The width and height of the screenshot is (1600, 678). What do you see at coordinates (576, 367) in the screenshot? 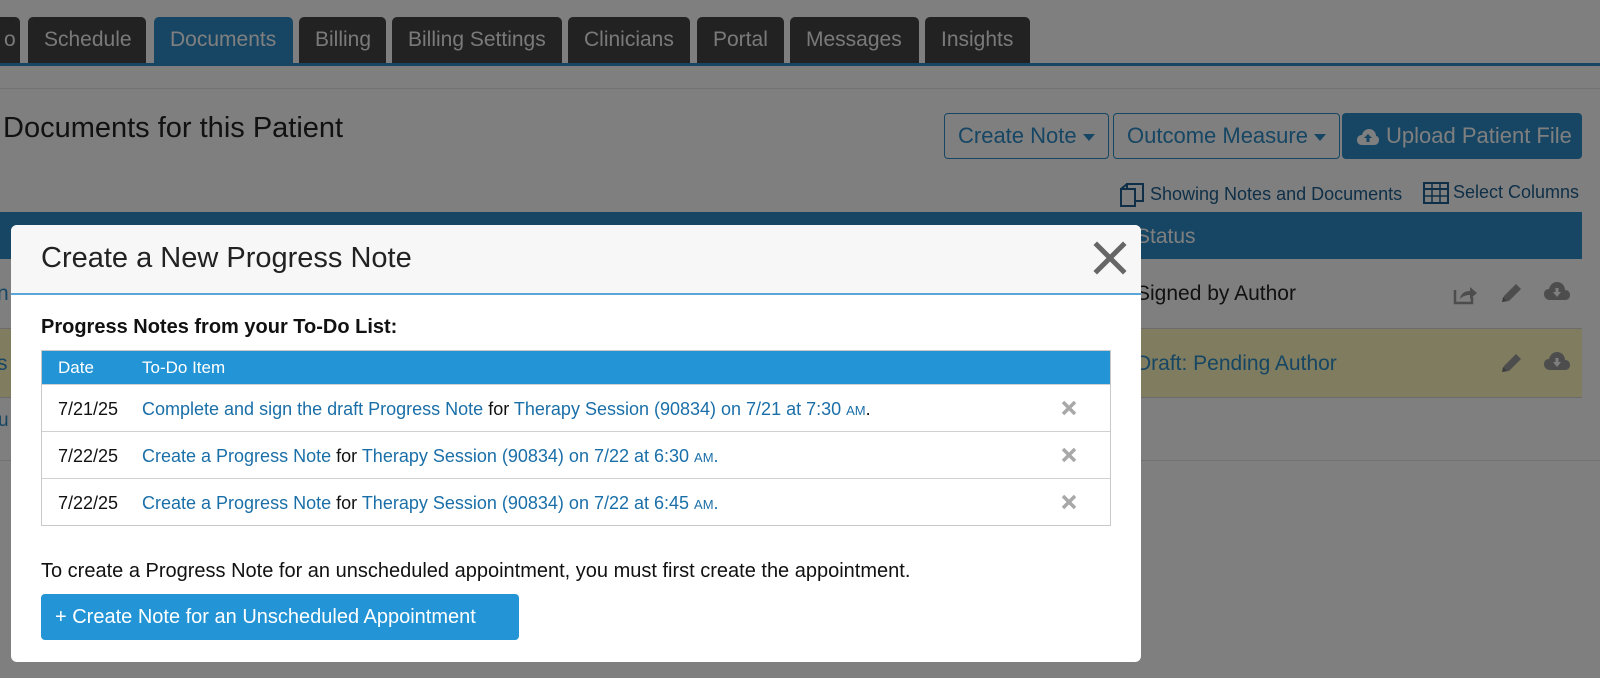
I see `todo-table-header: Date To-Do Item` at bounding box center [576, 367].